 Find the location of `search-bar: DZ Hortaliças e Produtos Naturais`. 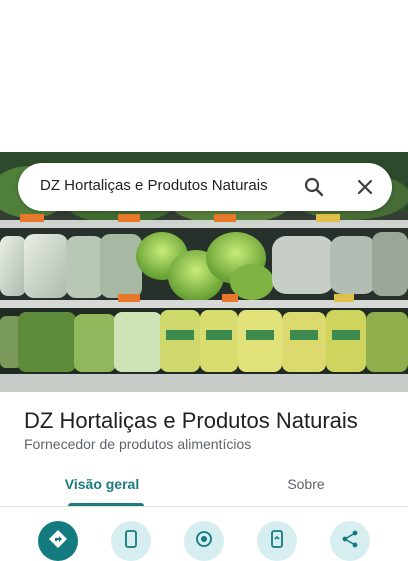

search-bar: DZ Hortaliças e Produtos Naturais is located at coordinates (205, 187).